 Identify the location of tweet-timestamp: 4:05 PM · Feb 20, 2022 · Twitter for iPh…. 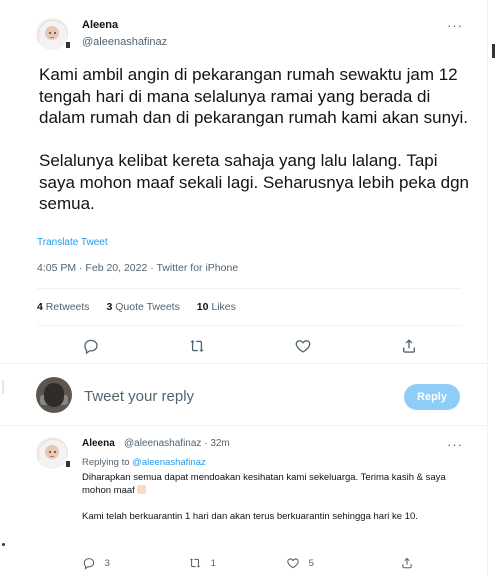
(137, 268).